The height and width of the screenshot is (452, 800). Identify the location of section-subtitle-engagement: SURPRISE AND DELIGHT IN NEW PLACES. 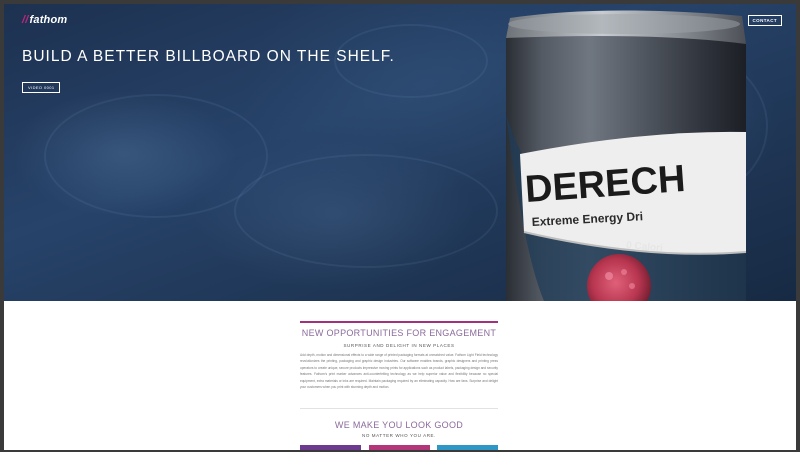
(399, 345).